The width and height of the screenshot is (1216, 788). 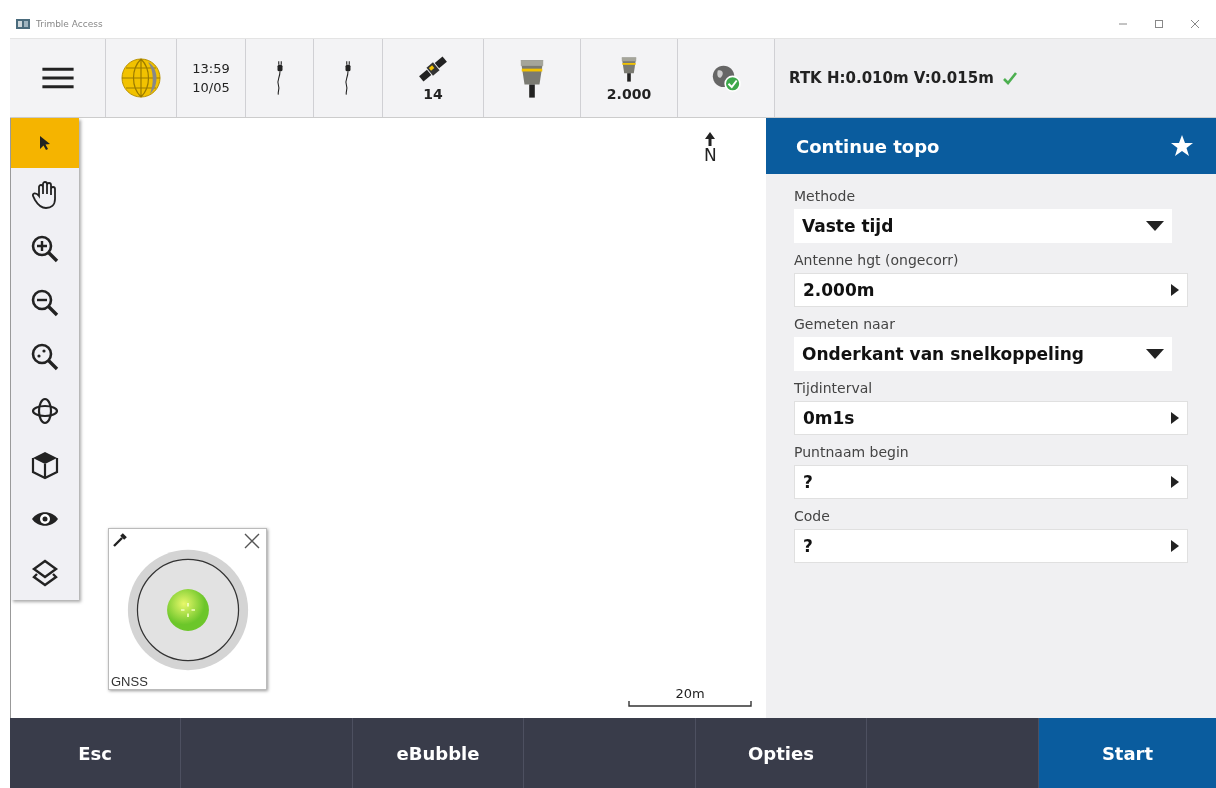 I want to click on scale-bar-icon, so click(x=690, y=704).